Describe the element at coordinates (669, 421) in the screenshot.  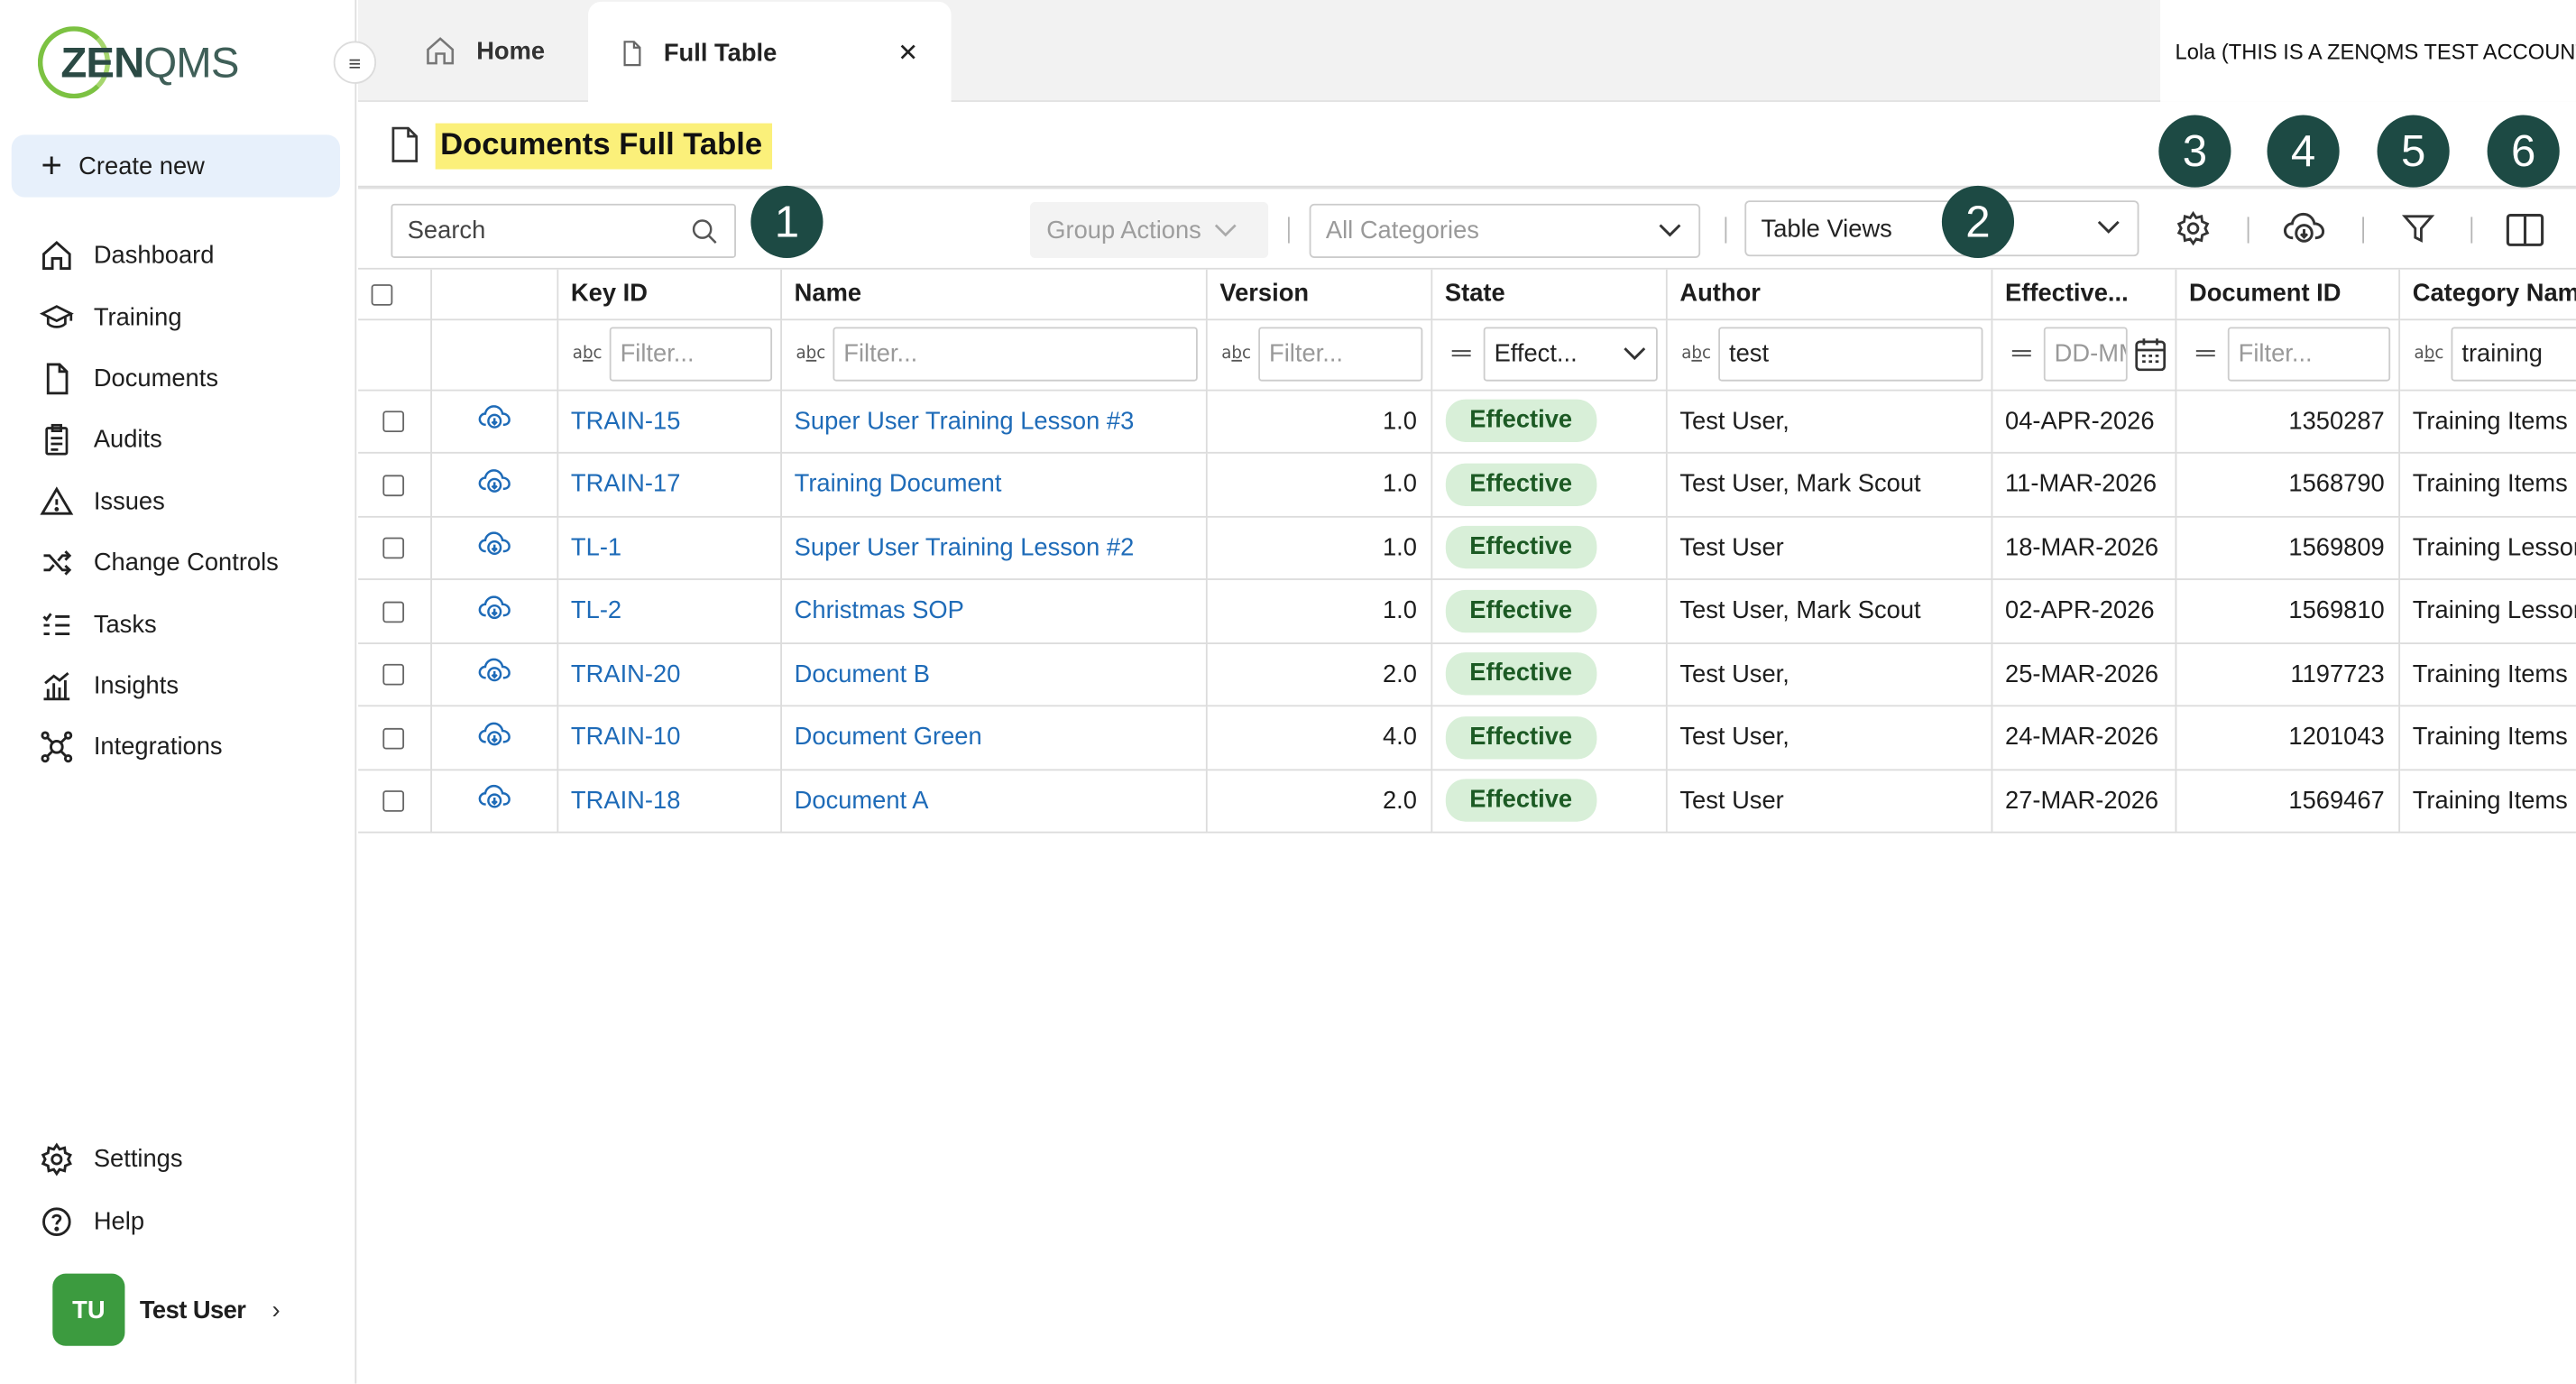
I see `key-id-link: TRAIN-15` at that location.